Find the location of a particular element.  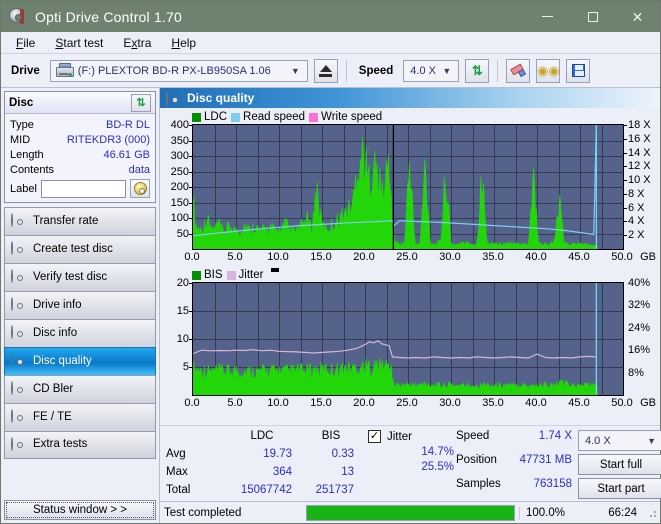

menu-extra: Extra is located at coordinates (137, 43).